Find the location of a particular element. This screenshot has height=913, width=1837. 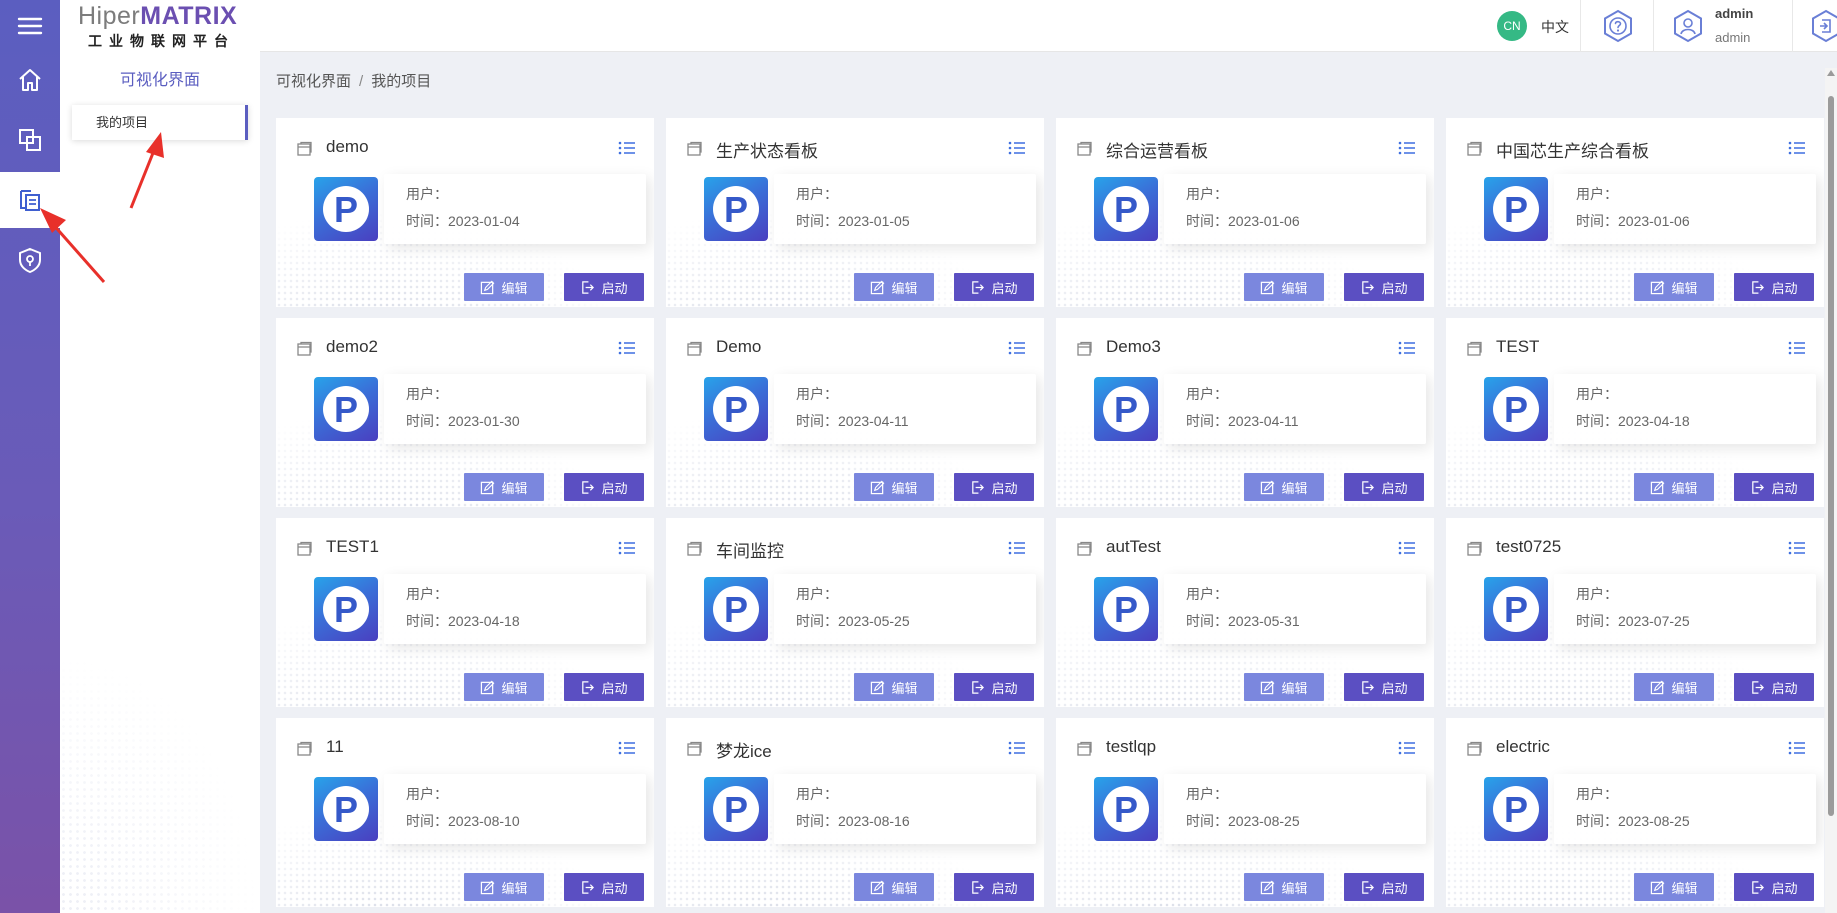

user-icon is located at coordinates (1688, 26).